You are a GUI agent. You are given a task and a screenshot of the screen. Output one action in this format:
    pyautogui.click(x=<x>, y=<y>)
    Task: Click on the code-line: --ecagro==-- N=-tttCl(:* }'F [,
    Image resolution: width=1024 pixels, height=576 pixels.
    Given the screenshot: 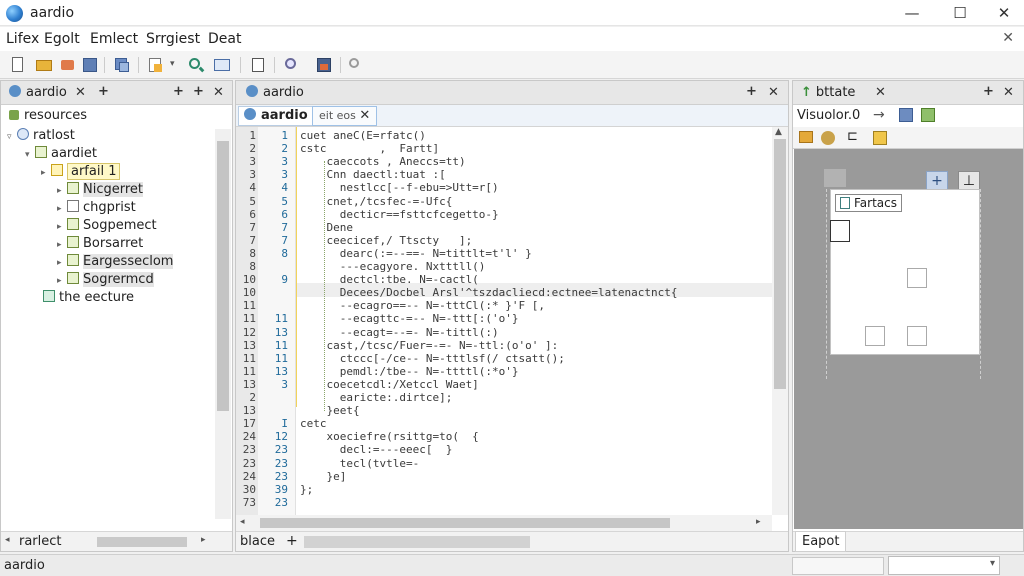 What is the action you would take?
    pyautogui.click(x=422, y=306)
    